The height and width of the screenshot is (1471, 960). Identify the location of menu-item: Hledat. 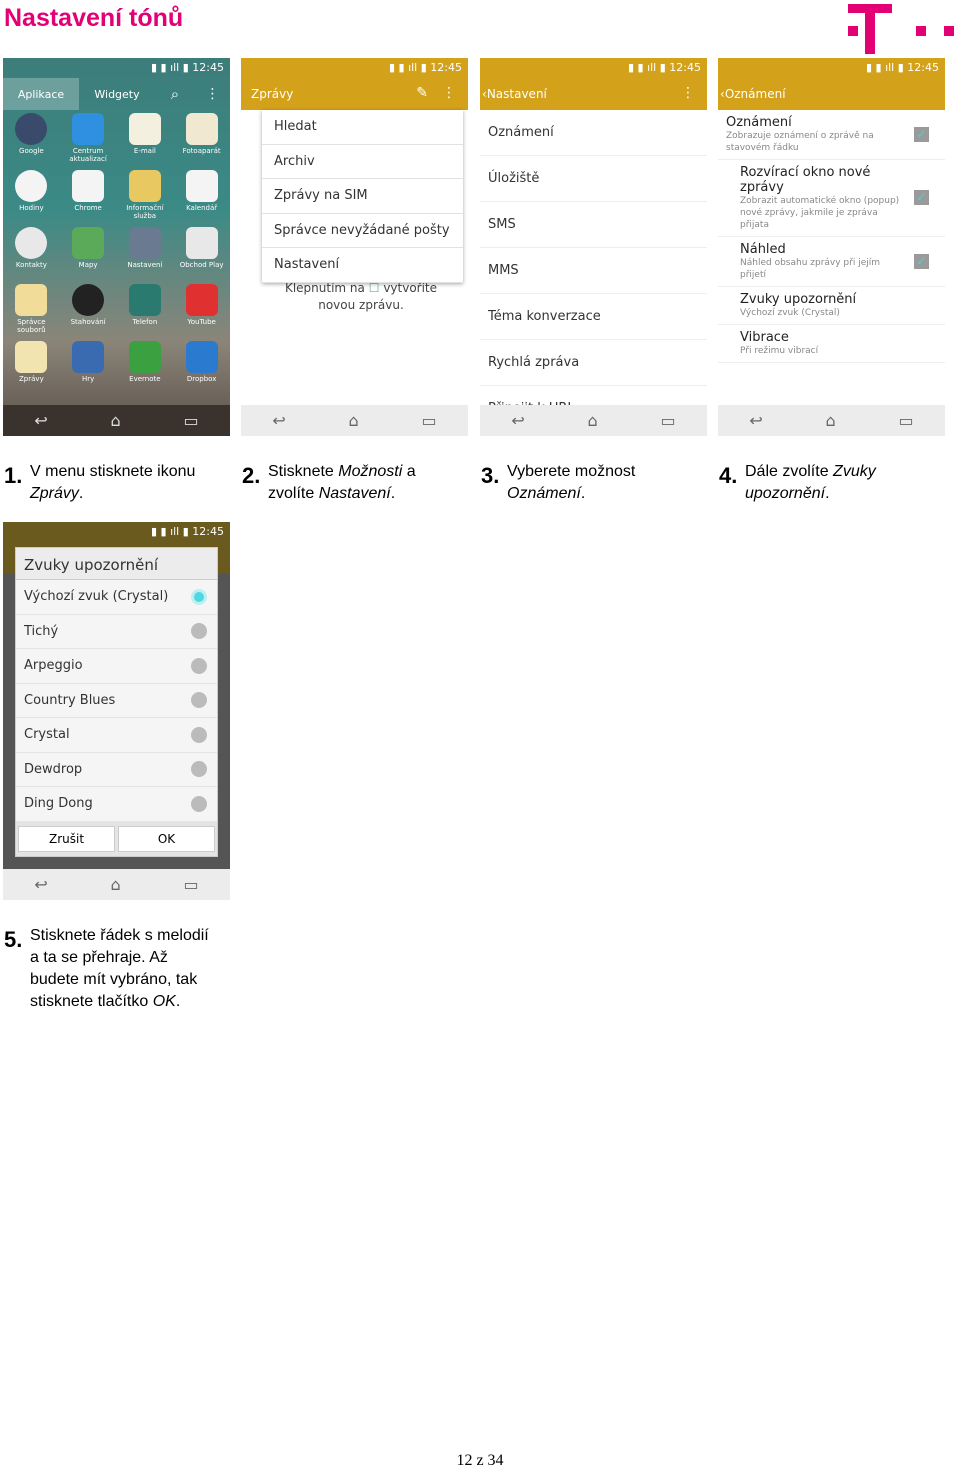
(362, 127).